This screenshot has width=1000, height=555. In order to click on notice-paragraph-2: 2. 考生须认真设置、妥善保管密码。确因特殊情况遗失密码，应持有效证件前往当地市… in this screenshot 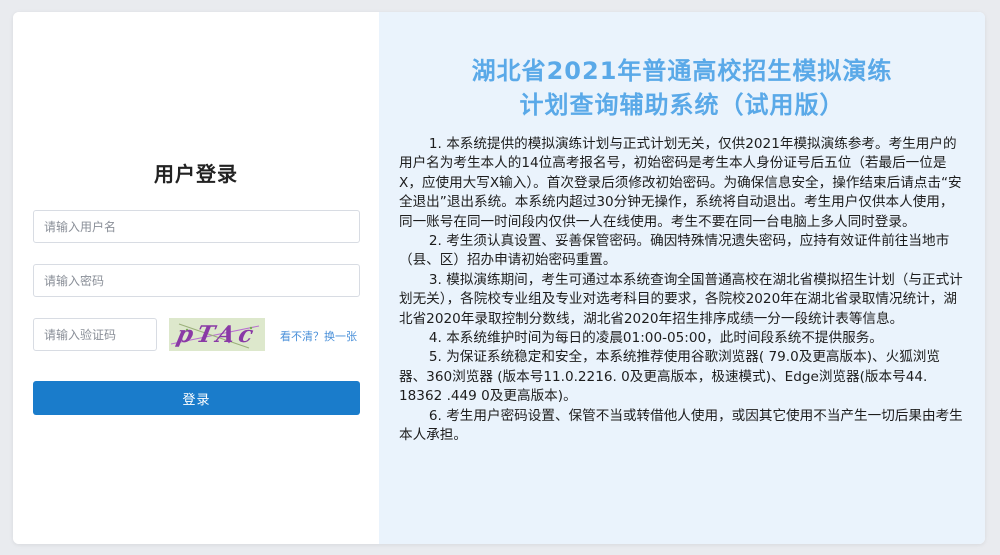, I will do `click(674, 251)`.